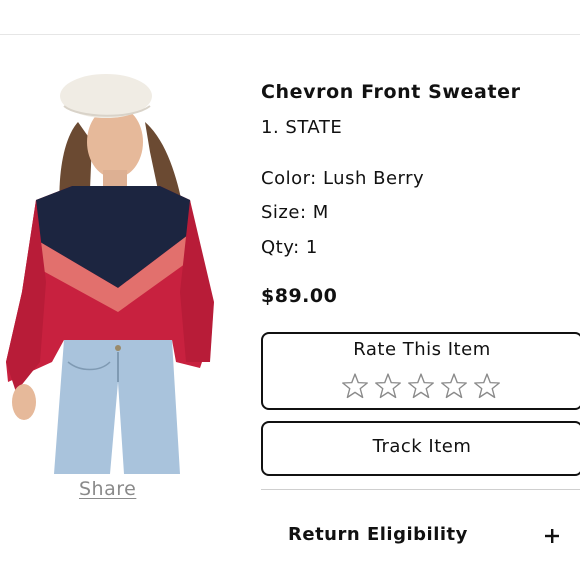  Describe the element at coordinates (422, 349) in the screenshot. I see `rate-item-label: Rate This Item` at that location.